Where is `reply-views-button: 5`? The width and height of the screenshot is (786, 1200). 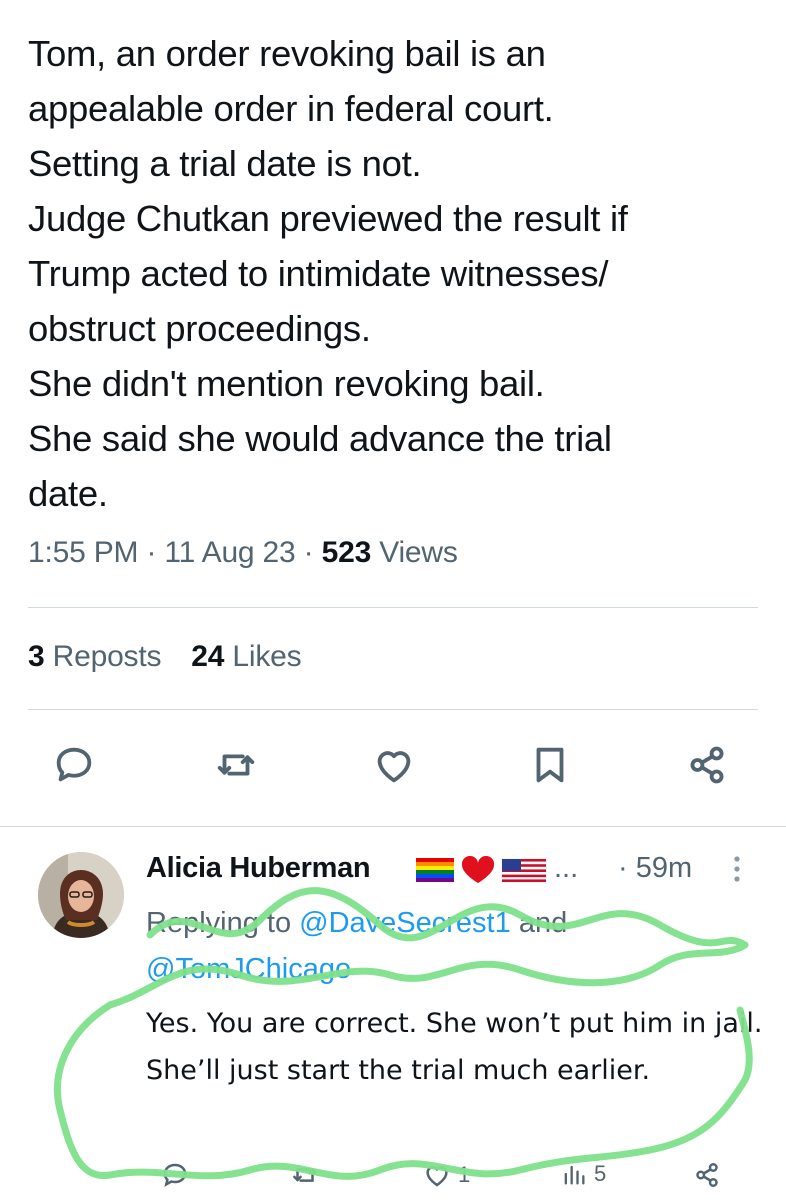 reply-views-button: 5 is located at coordinates (583, 1174).